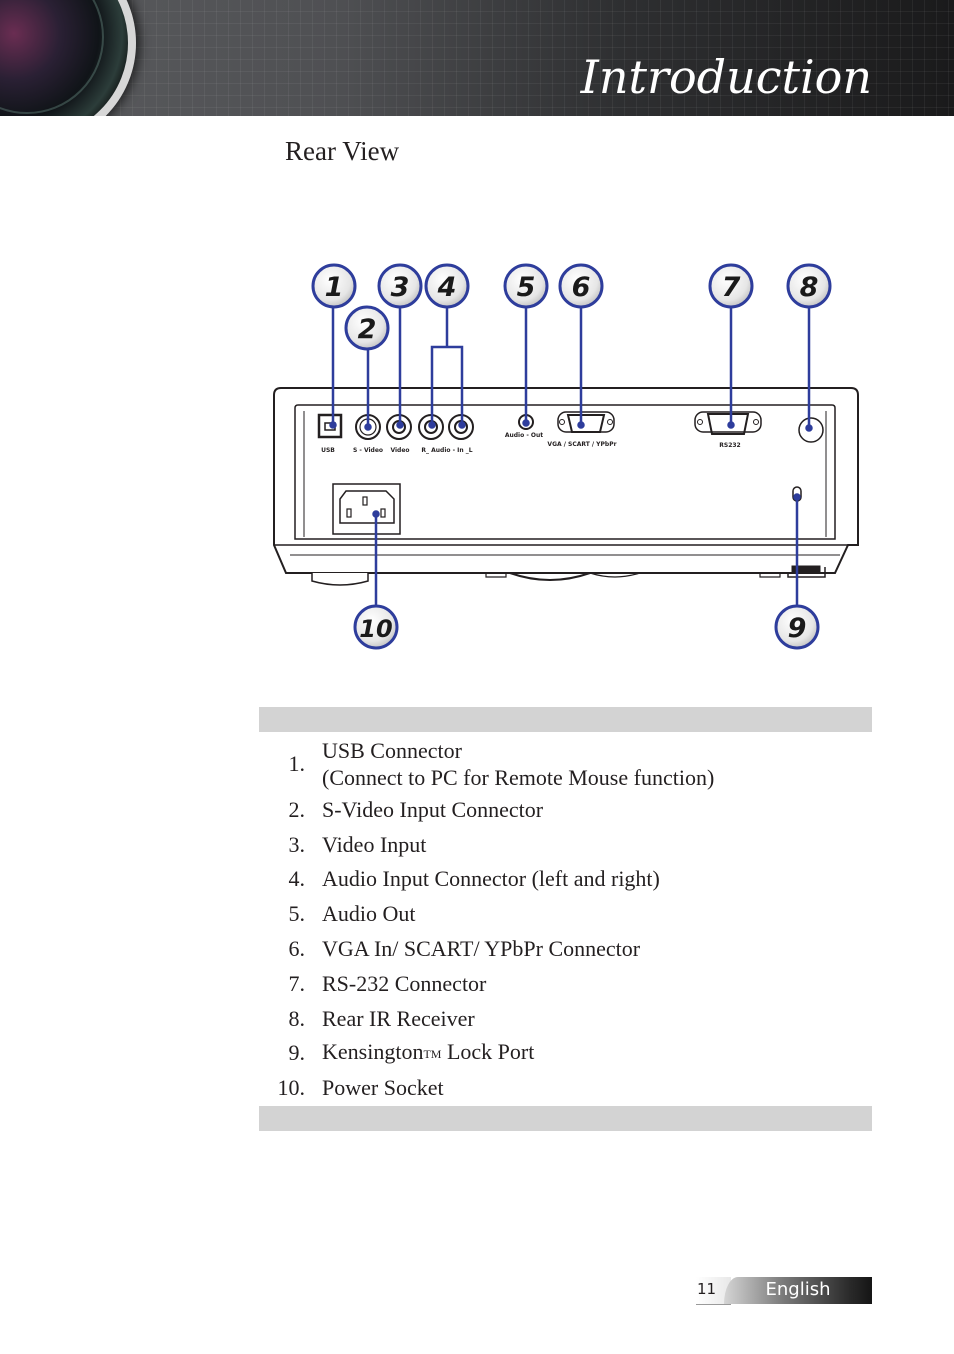  Describe the element at coordinates (565, 844) in the screenshot. I see `list-item: 3. Video Input` at that location.